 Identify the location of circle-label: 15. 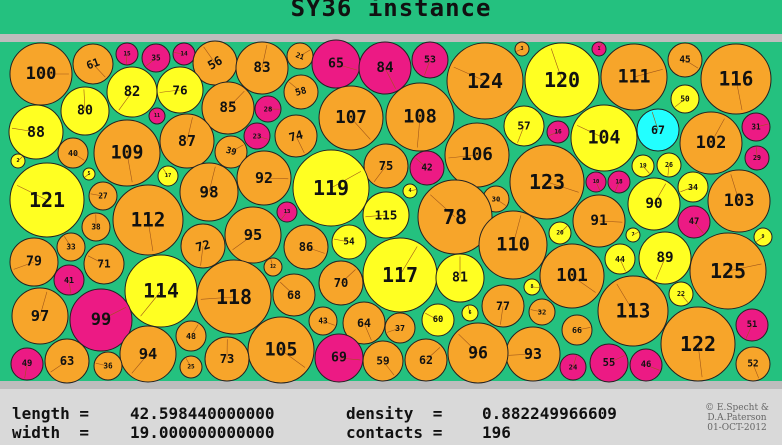
(127, 54).